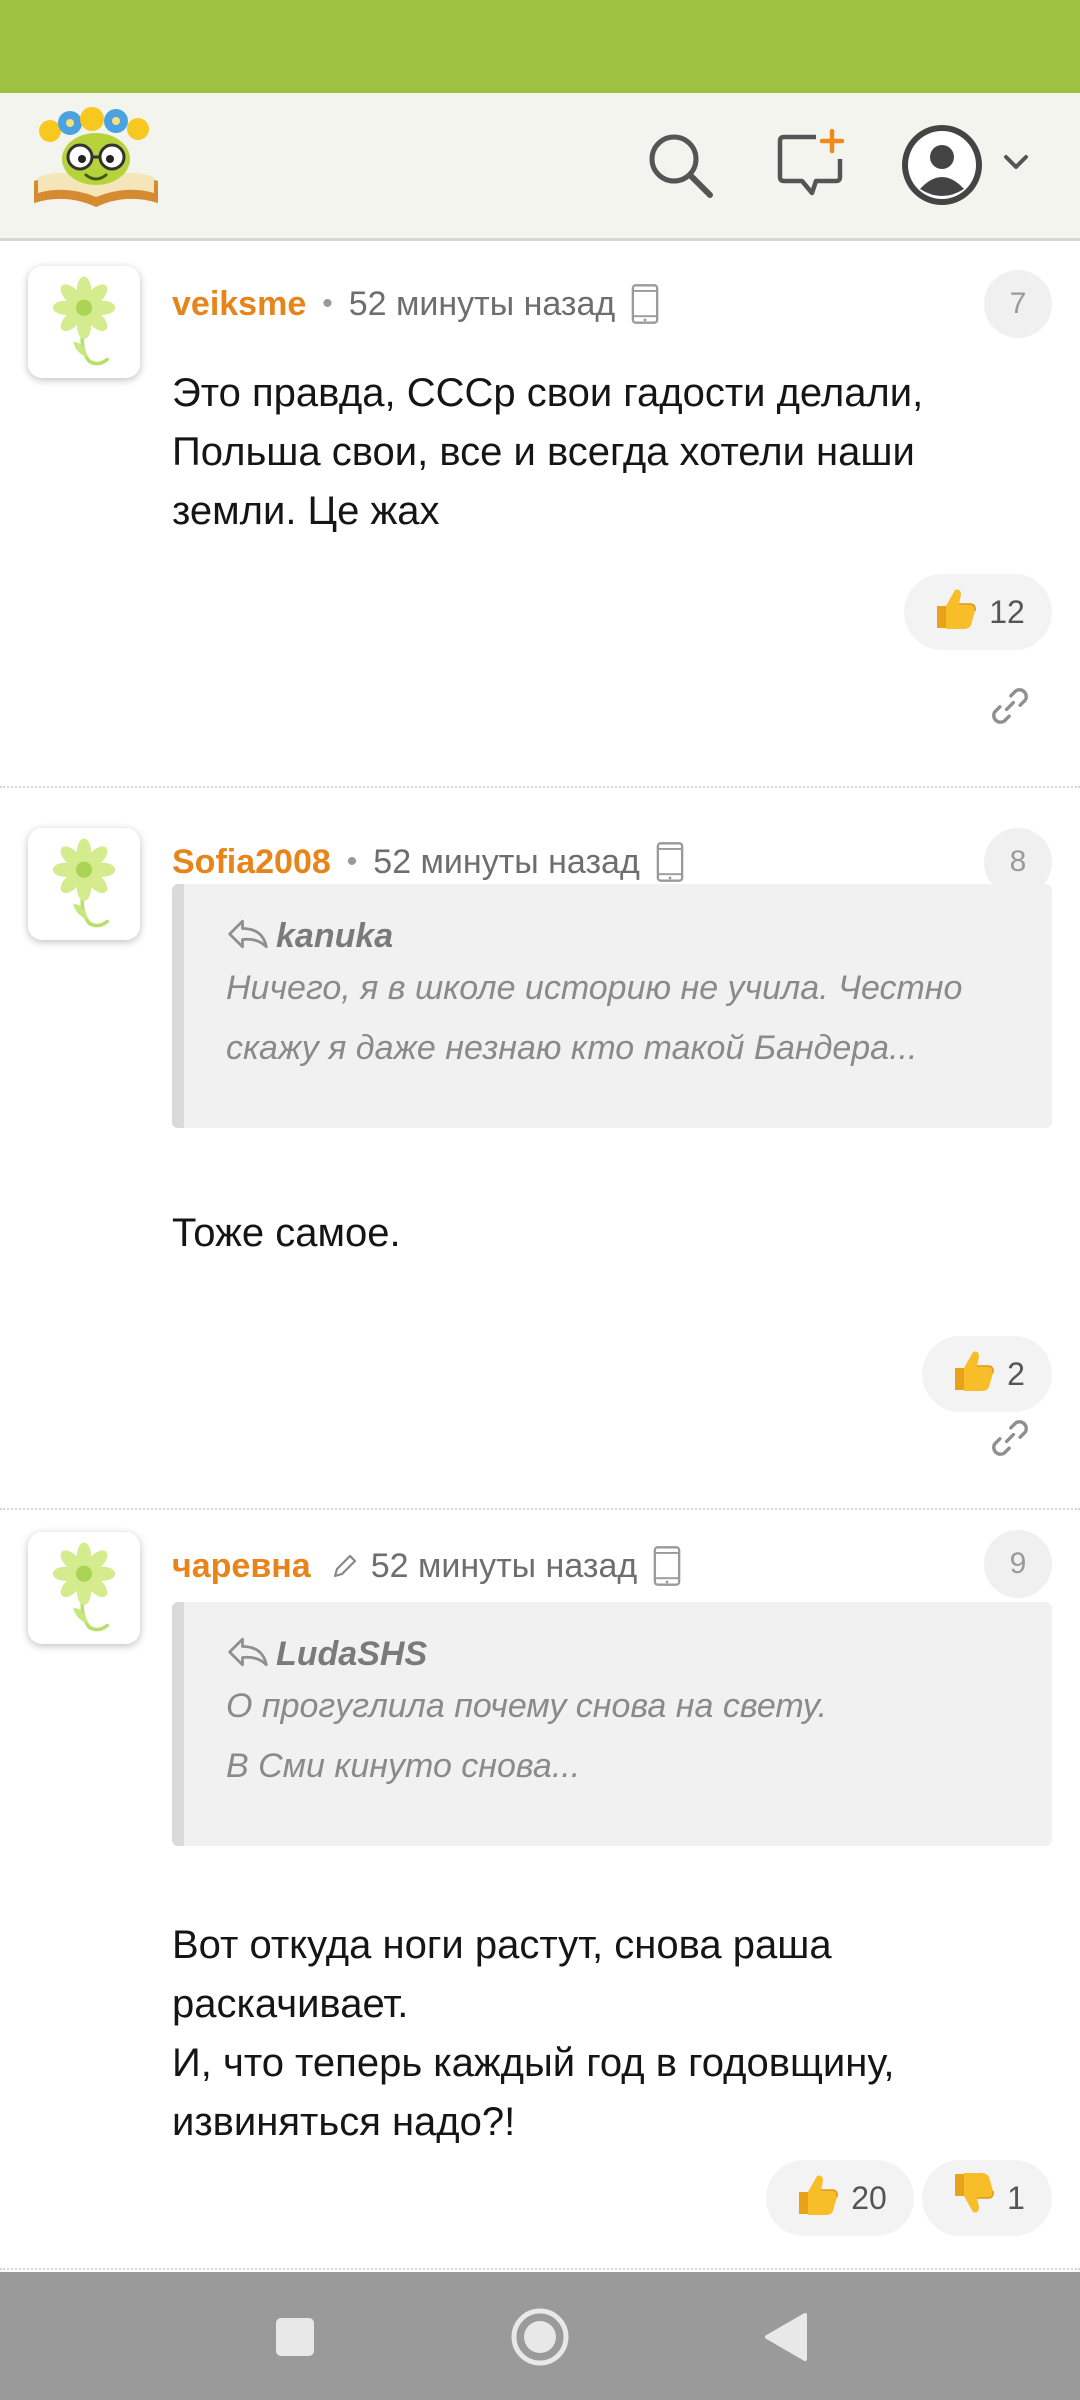  I want to click on quote-text: О прогуглила почему снова на свету., so click(527, 1706).